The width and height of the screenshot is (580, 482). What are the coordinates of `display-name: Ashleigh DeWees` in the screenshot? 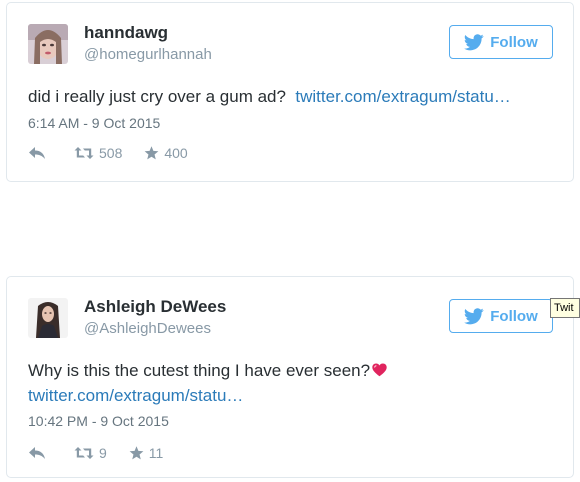 It's located at (155, 307).